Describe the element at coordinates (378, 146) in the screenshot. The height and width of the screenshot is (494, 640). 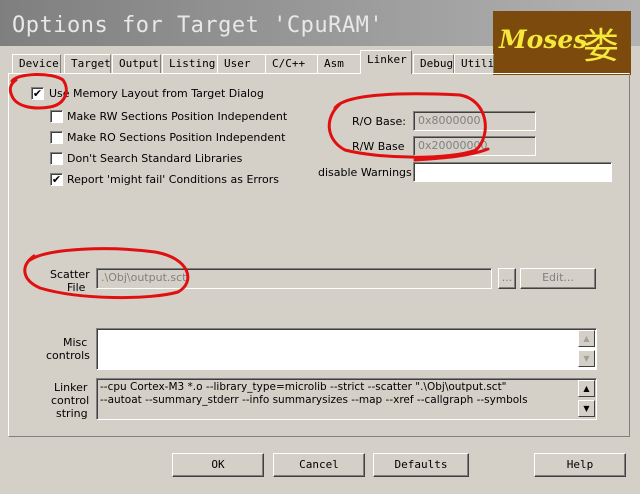
I see `rw-base-label: R/W Base` at that location.